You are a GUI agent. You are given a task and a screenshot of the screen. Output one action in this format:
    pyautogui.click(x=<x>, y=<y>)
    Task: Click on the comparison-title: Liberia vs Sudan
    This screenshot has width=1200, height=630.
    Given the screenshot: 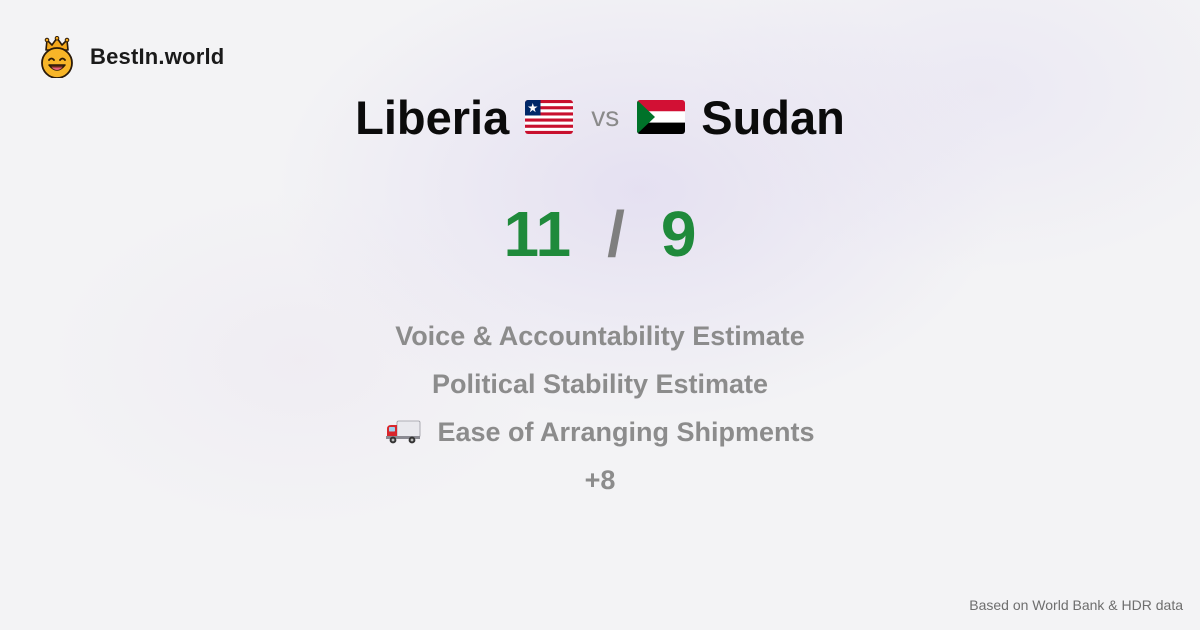 What is the action you would take?
    pyautogui.click(x=600, y=117)
    